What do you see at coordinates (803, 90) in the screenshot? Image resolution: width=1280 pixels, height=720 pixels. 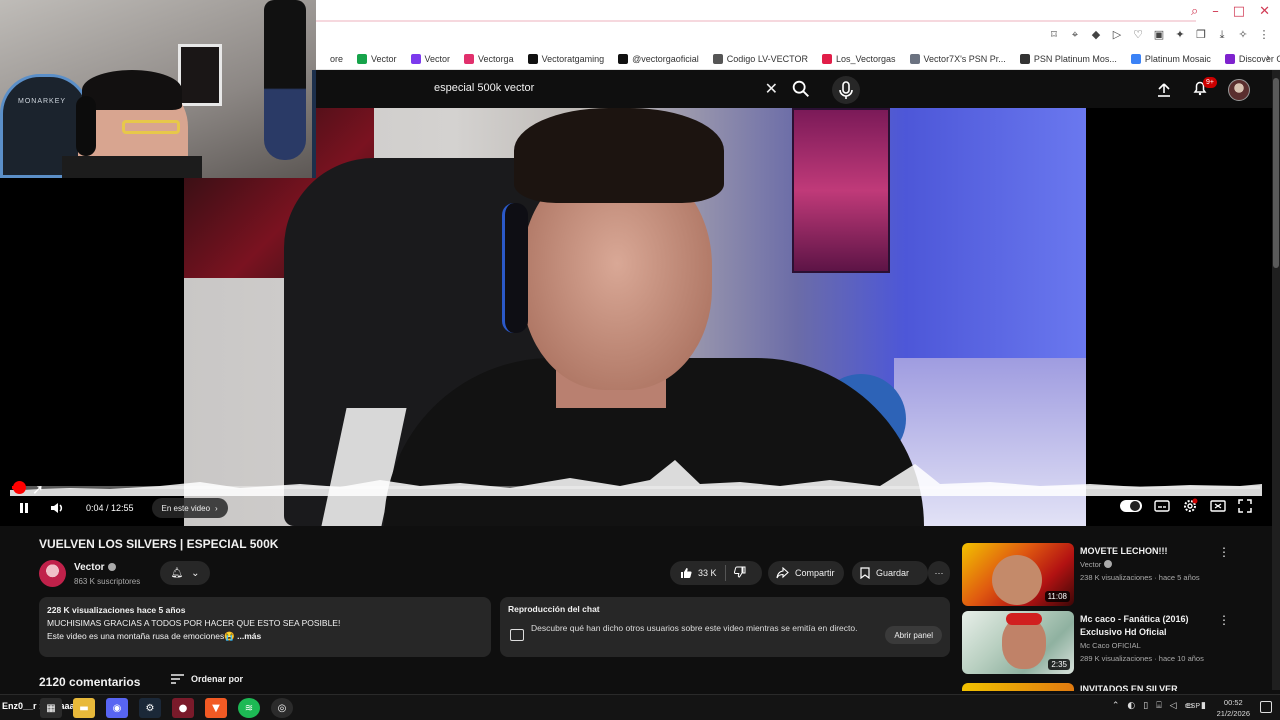 I see `search-button` at bounding box center [803, 90].